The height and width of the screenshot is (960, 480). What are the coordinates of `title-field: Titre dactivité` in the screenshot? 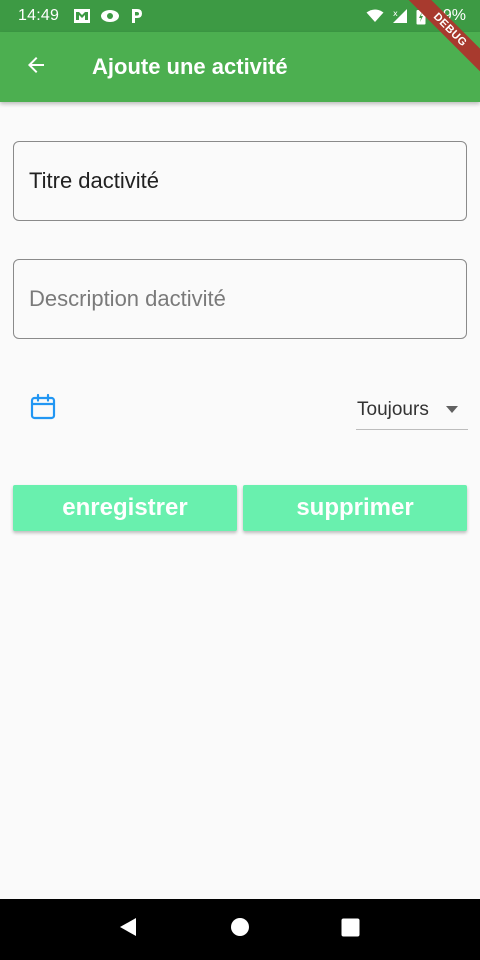 It's located at (240, 181).